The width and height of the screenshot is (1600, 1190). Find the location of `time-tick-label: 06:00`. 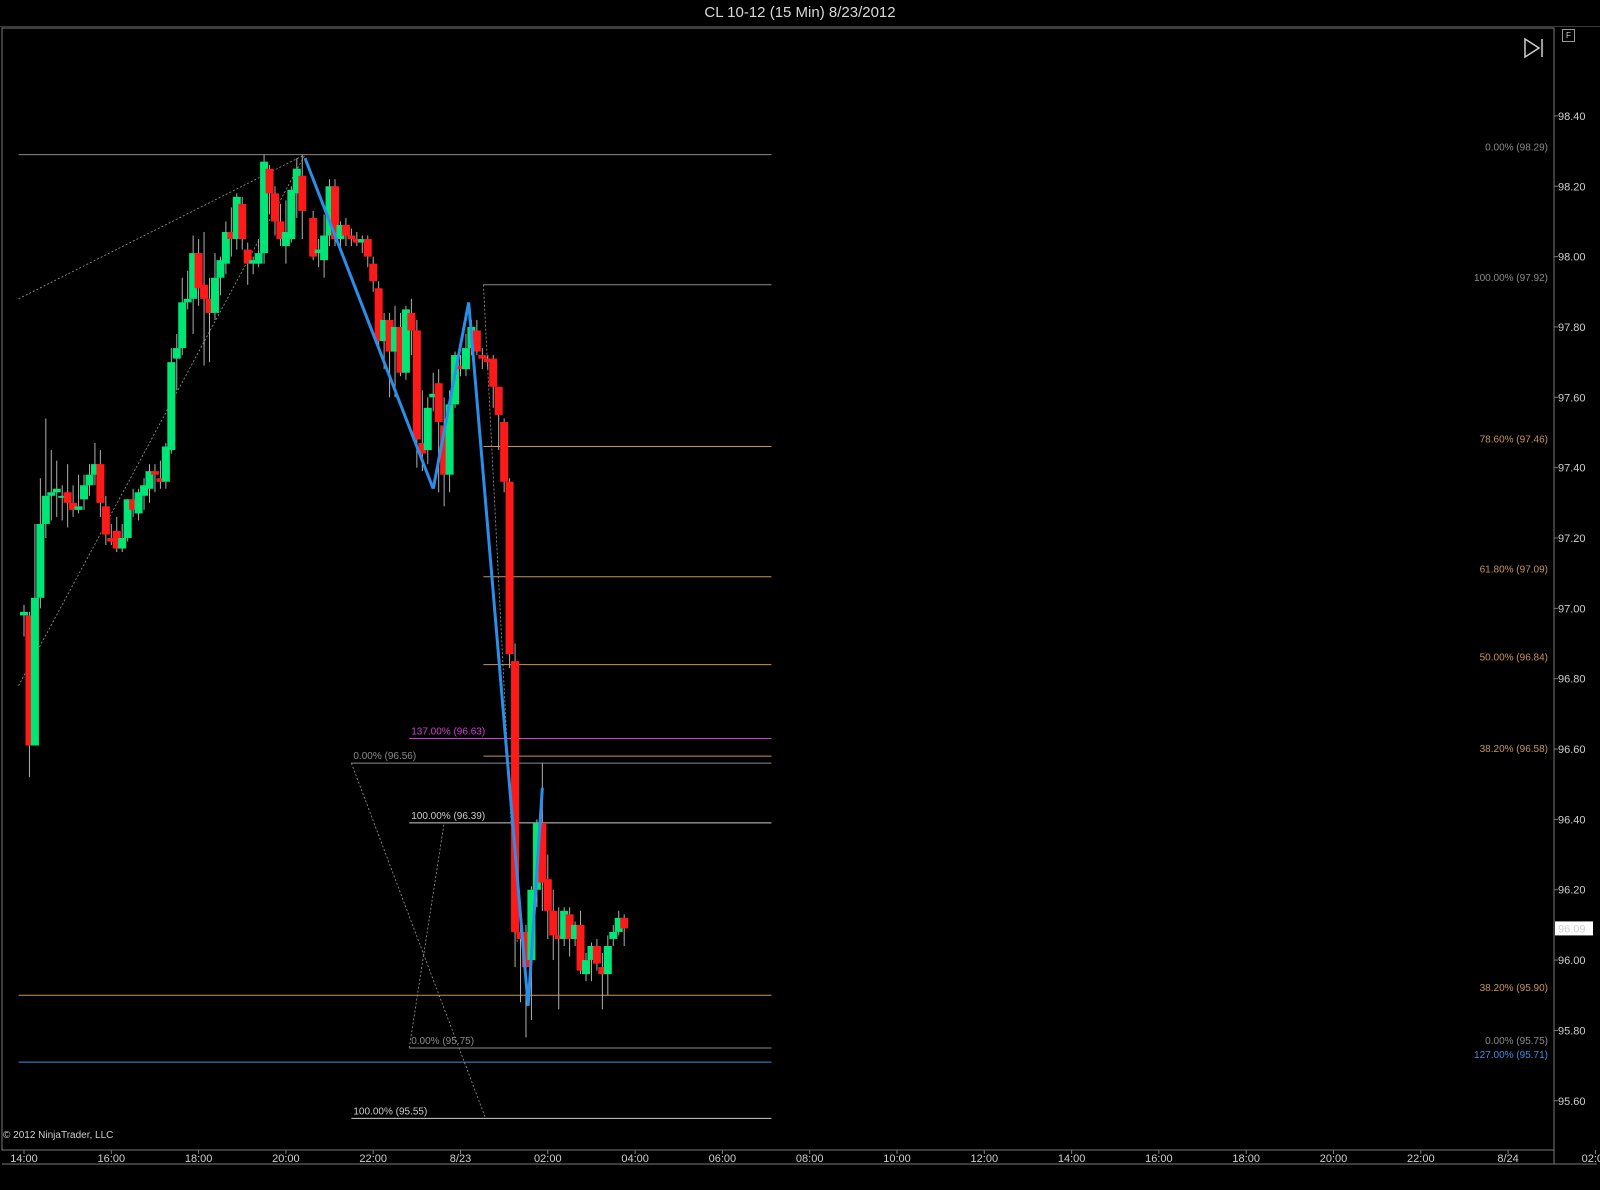

time-tick-label: 06:00 is located at coordinates (723, 1159).